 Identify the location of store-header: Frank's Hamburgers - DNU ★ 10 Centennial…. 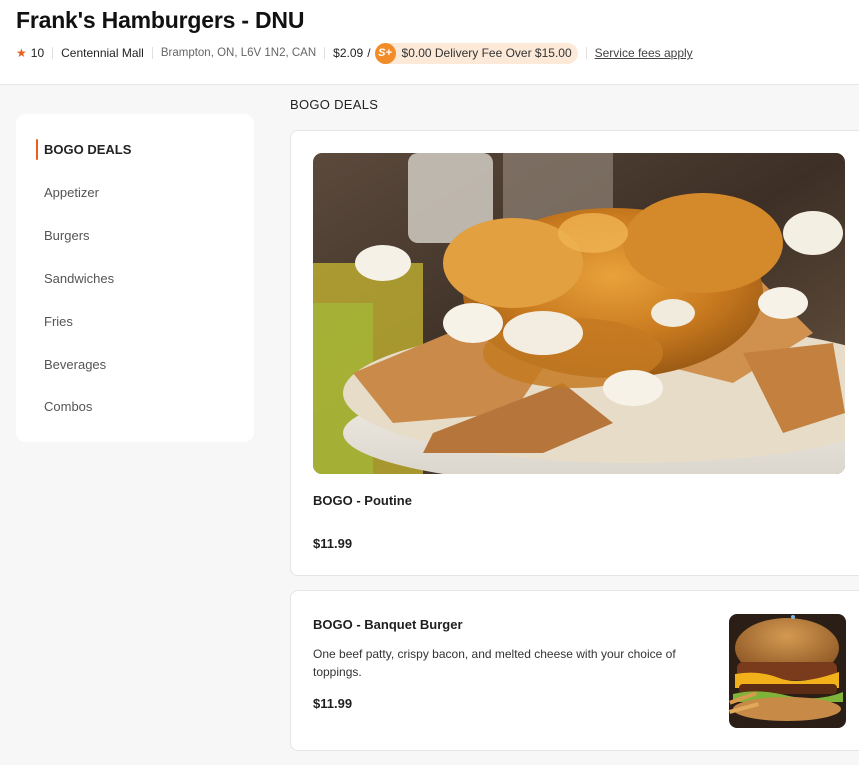
(429, 42).